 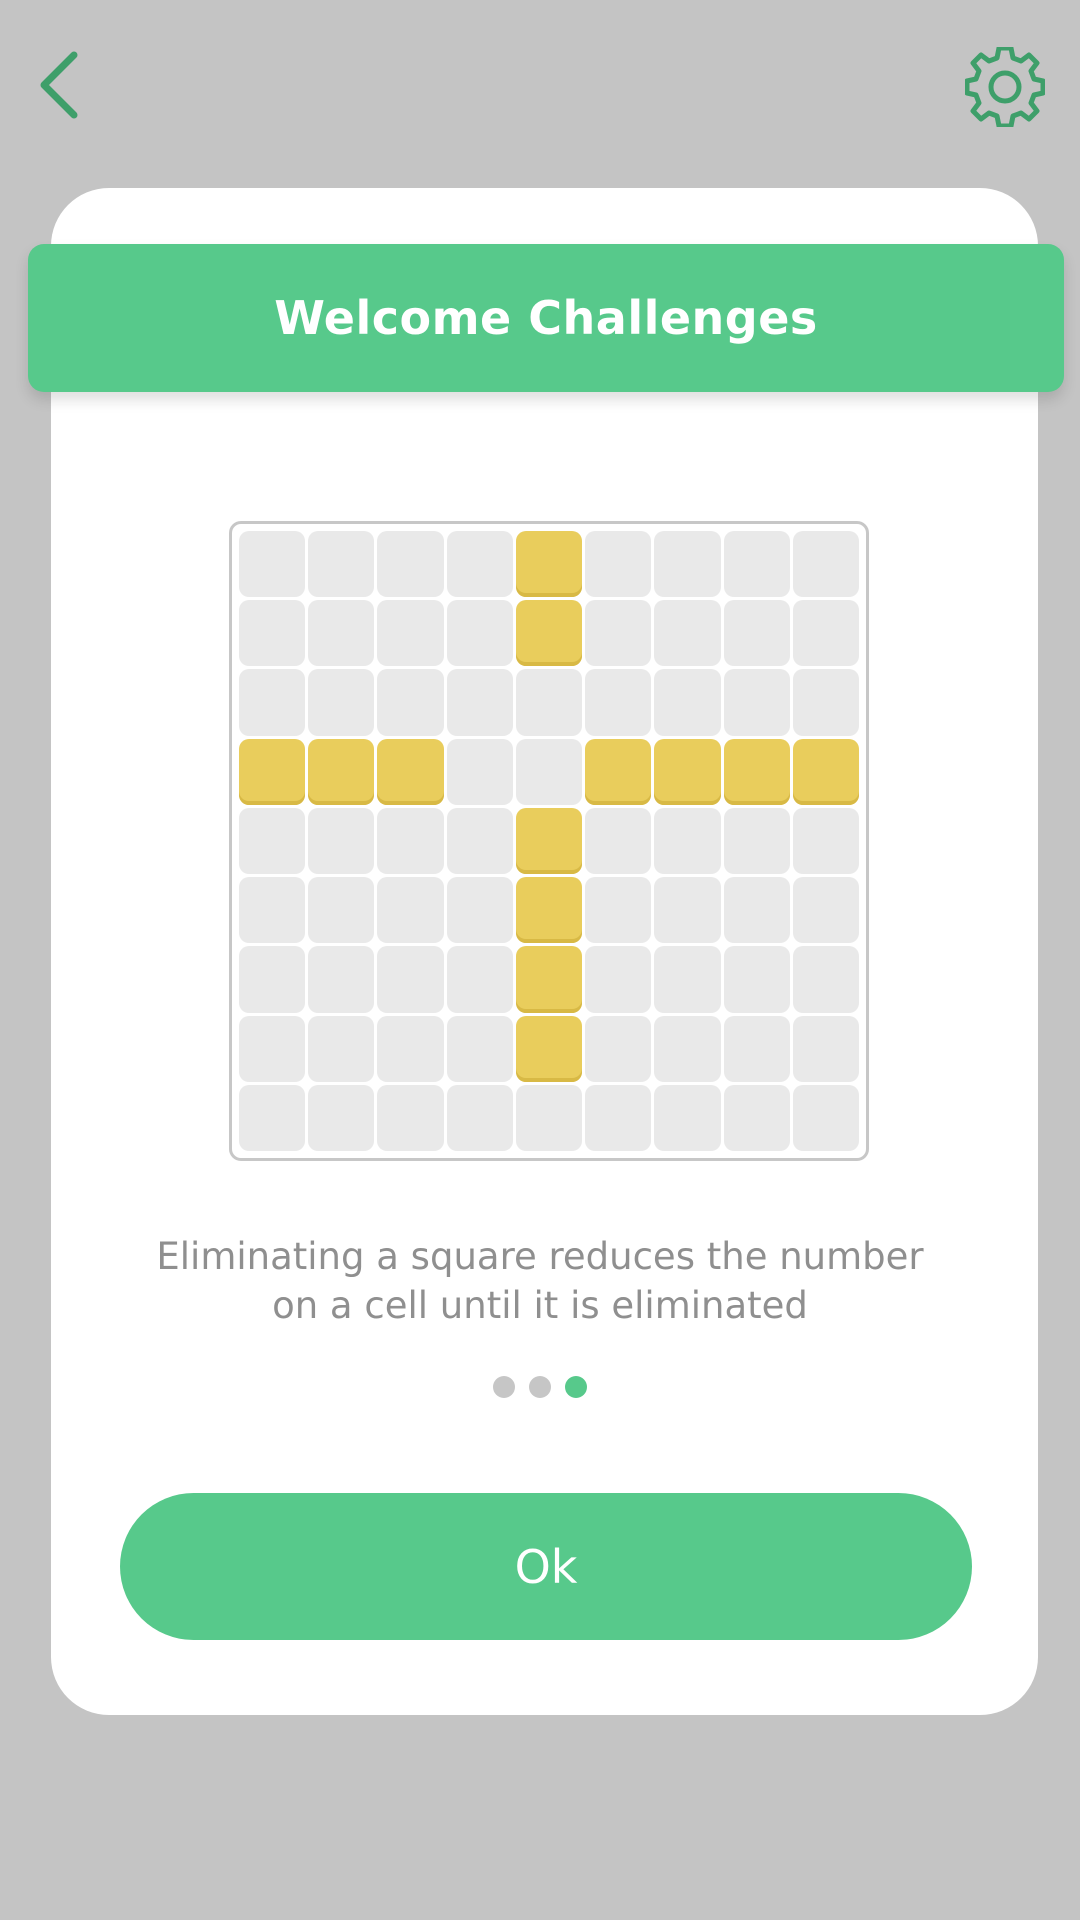 I want to click on chevron-left-icon, so click(x=59, y=85).